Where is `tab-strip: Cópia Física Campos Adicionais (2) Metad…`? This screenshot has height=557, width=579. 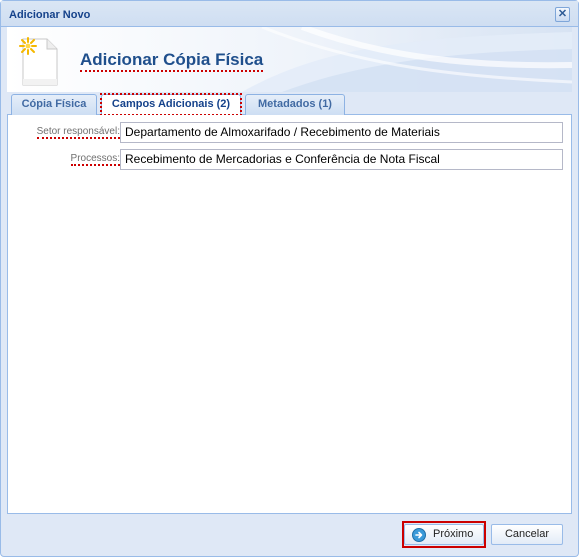
tab-strip: Cópia Física Campos Adicionais (2) Metad… is located at coordinates (289, 104).